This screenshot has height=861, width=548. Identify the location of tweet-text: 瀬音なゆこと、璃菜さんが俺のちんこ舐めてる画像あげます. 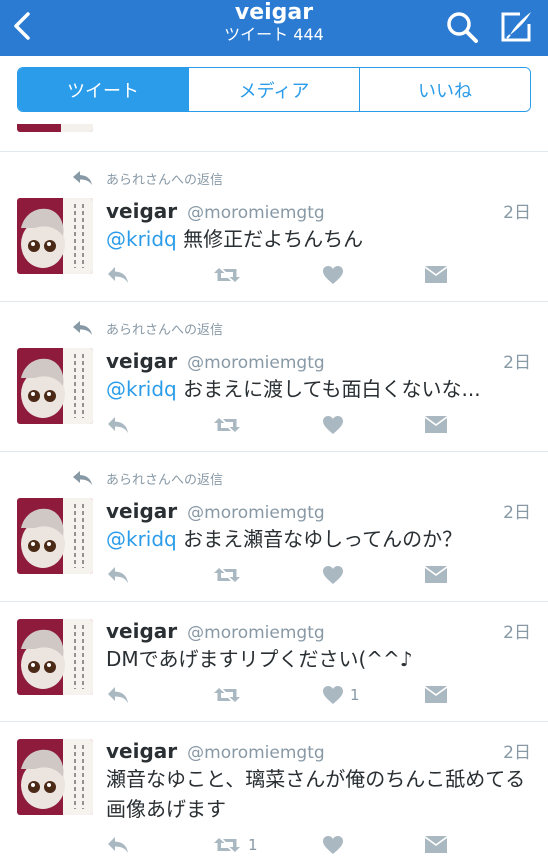
(318, 794).